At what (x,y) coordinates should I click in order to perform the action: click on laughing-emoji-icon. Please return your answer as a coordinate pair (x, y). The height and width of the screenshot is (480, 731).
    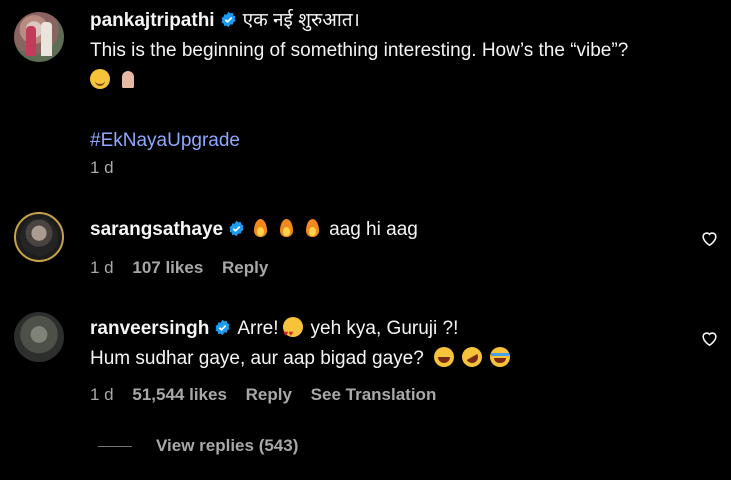
    Looking at the image, I should click on (443, 357).